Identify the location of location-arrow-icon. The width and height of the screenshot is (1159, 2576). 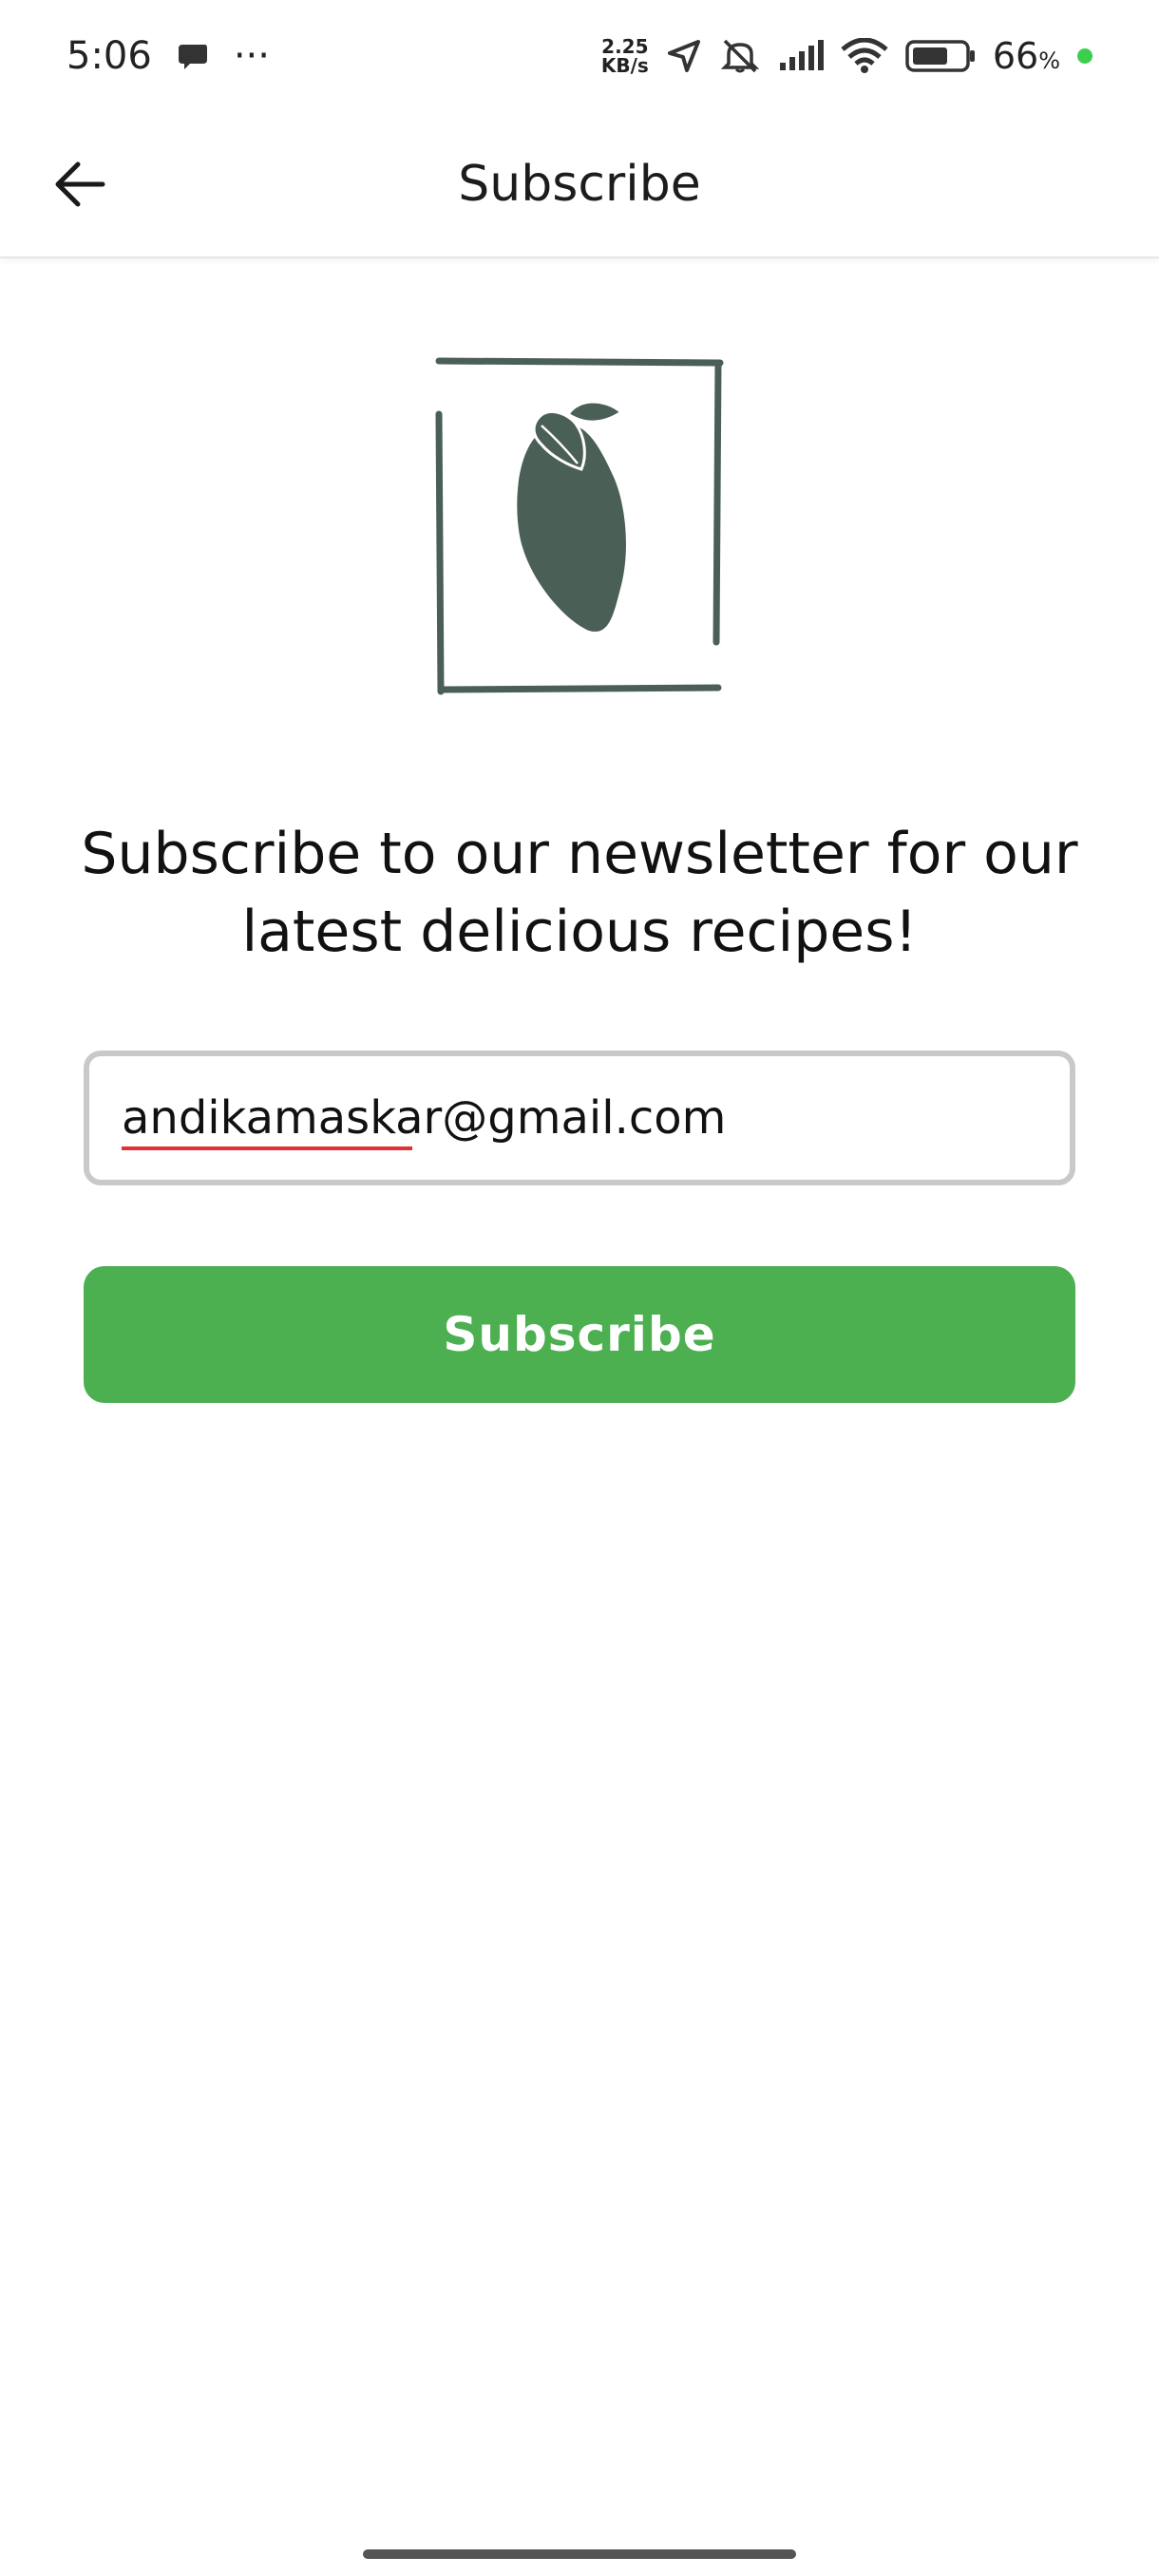
(684, 56).